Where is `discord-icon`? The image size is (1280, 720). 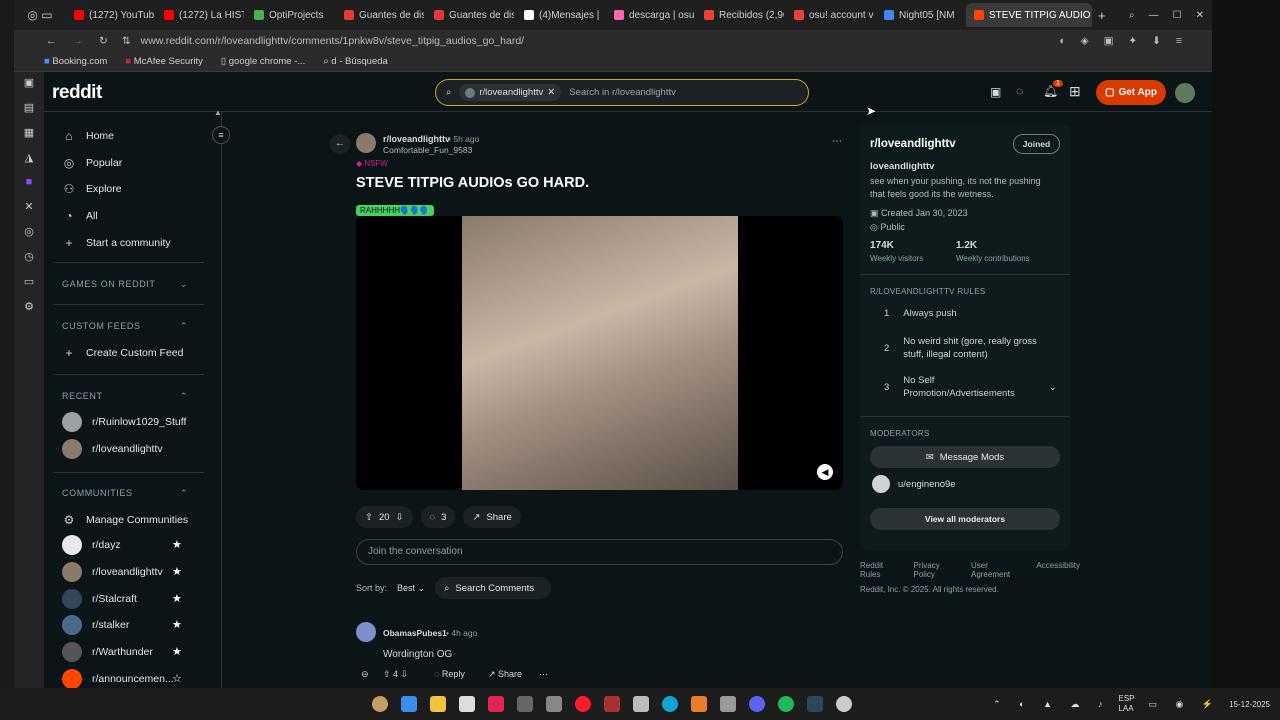
discord-icon is located at coordinates (757, 704).